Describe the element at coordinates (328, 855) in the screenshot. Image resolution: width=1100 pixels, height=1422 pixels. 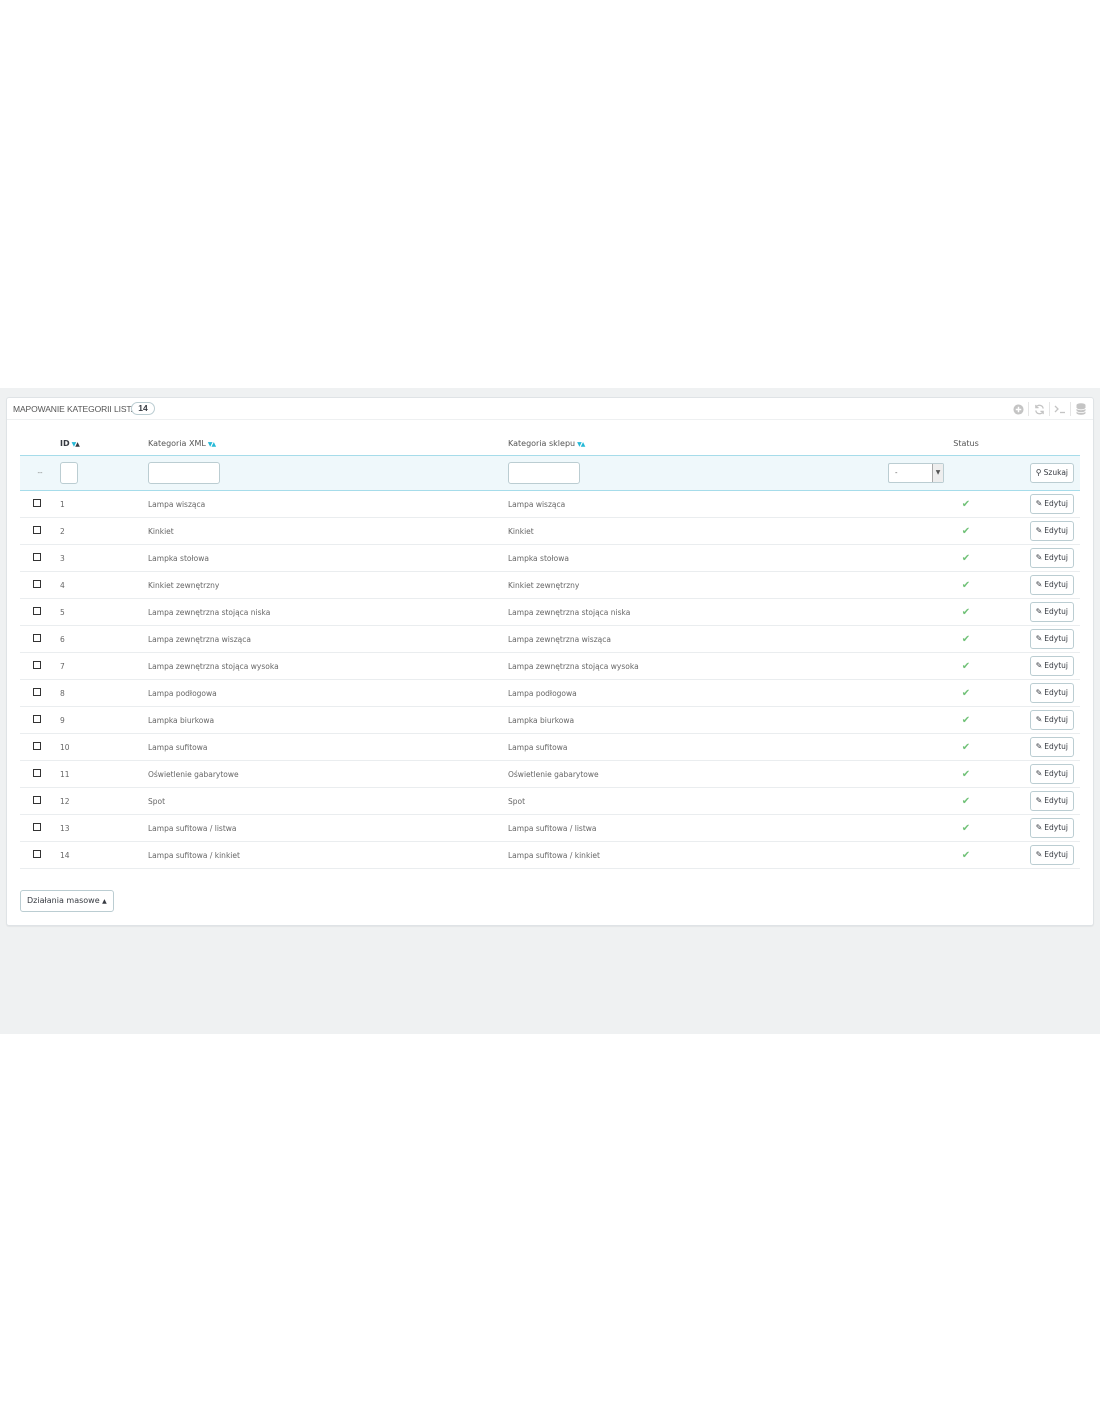
I see `row-xml-category: Lampa sufitowa / kinkiet` at that location.